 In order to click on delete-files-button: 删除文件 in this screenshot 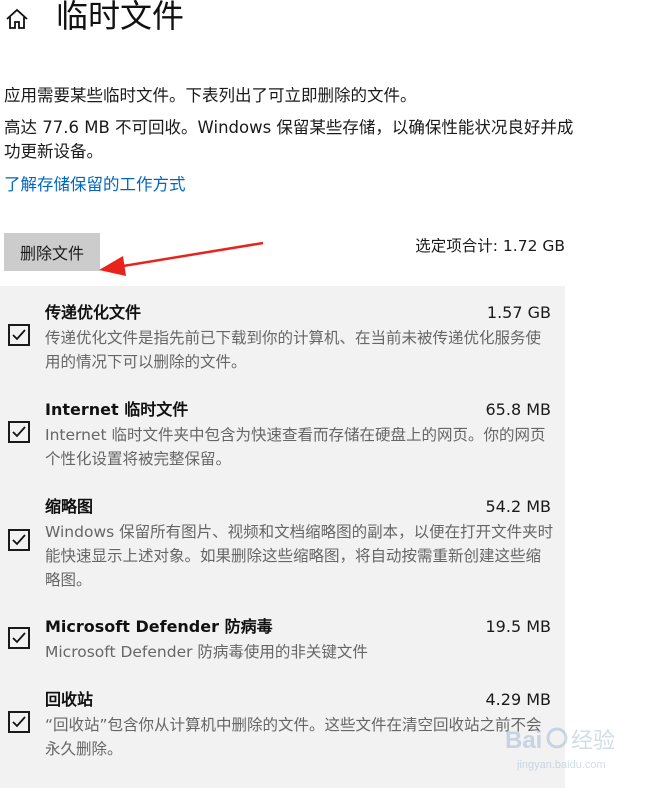, I will do `click(52, 252)`.